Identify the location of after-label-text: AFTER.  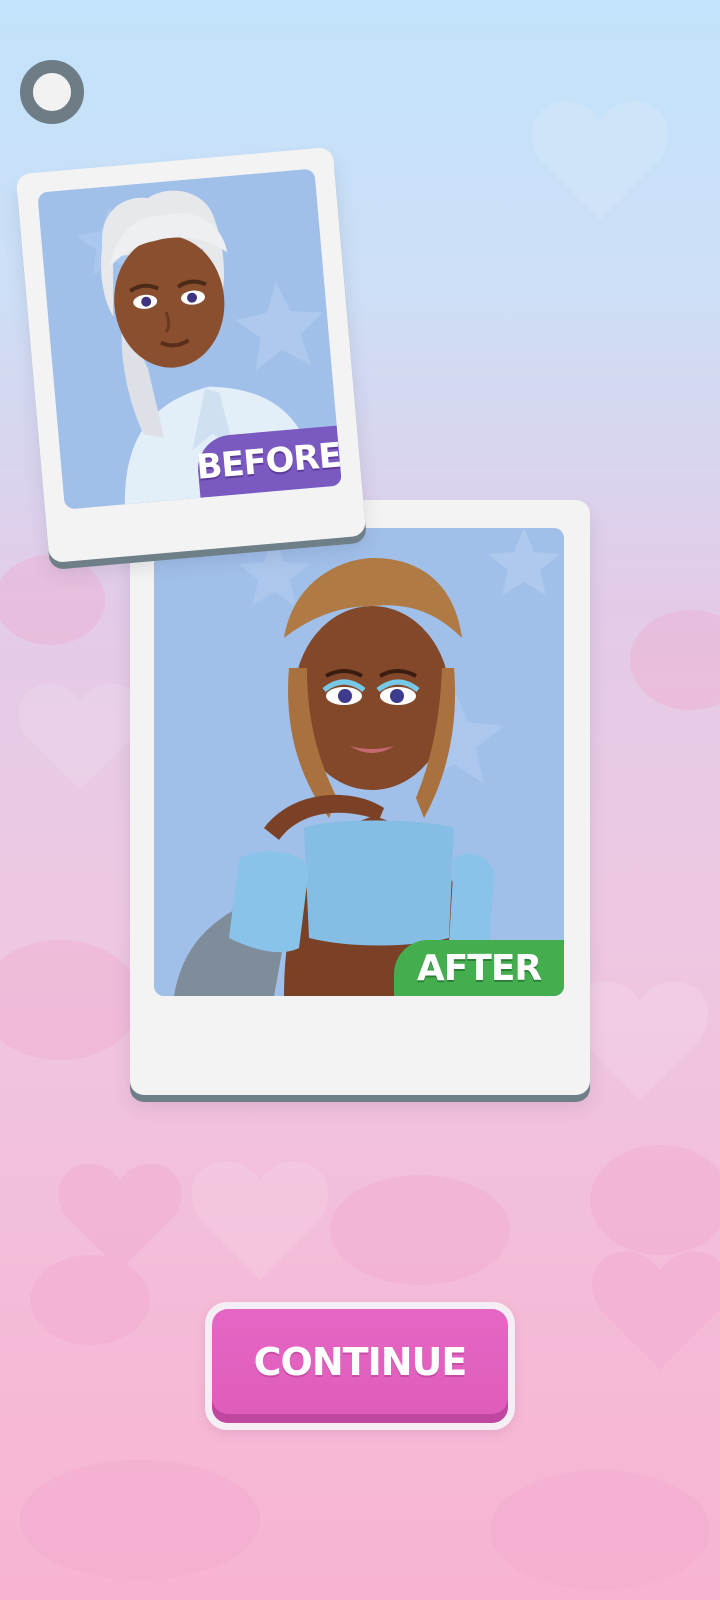
(479, 968).